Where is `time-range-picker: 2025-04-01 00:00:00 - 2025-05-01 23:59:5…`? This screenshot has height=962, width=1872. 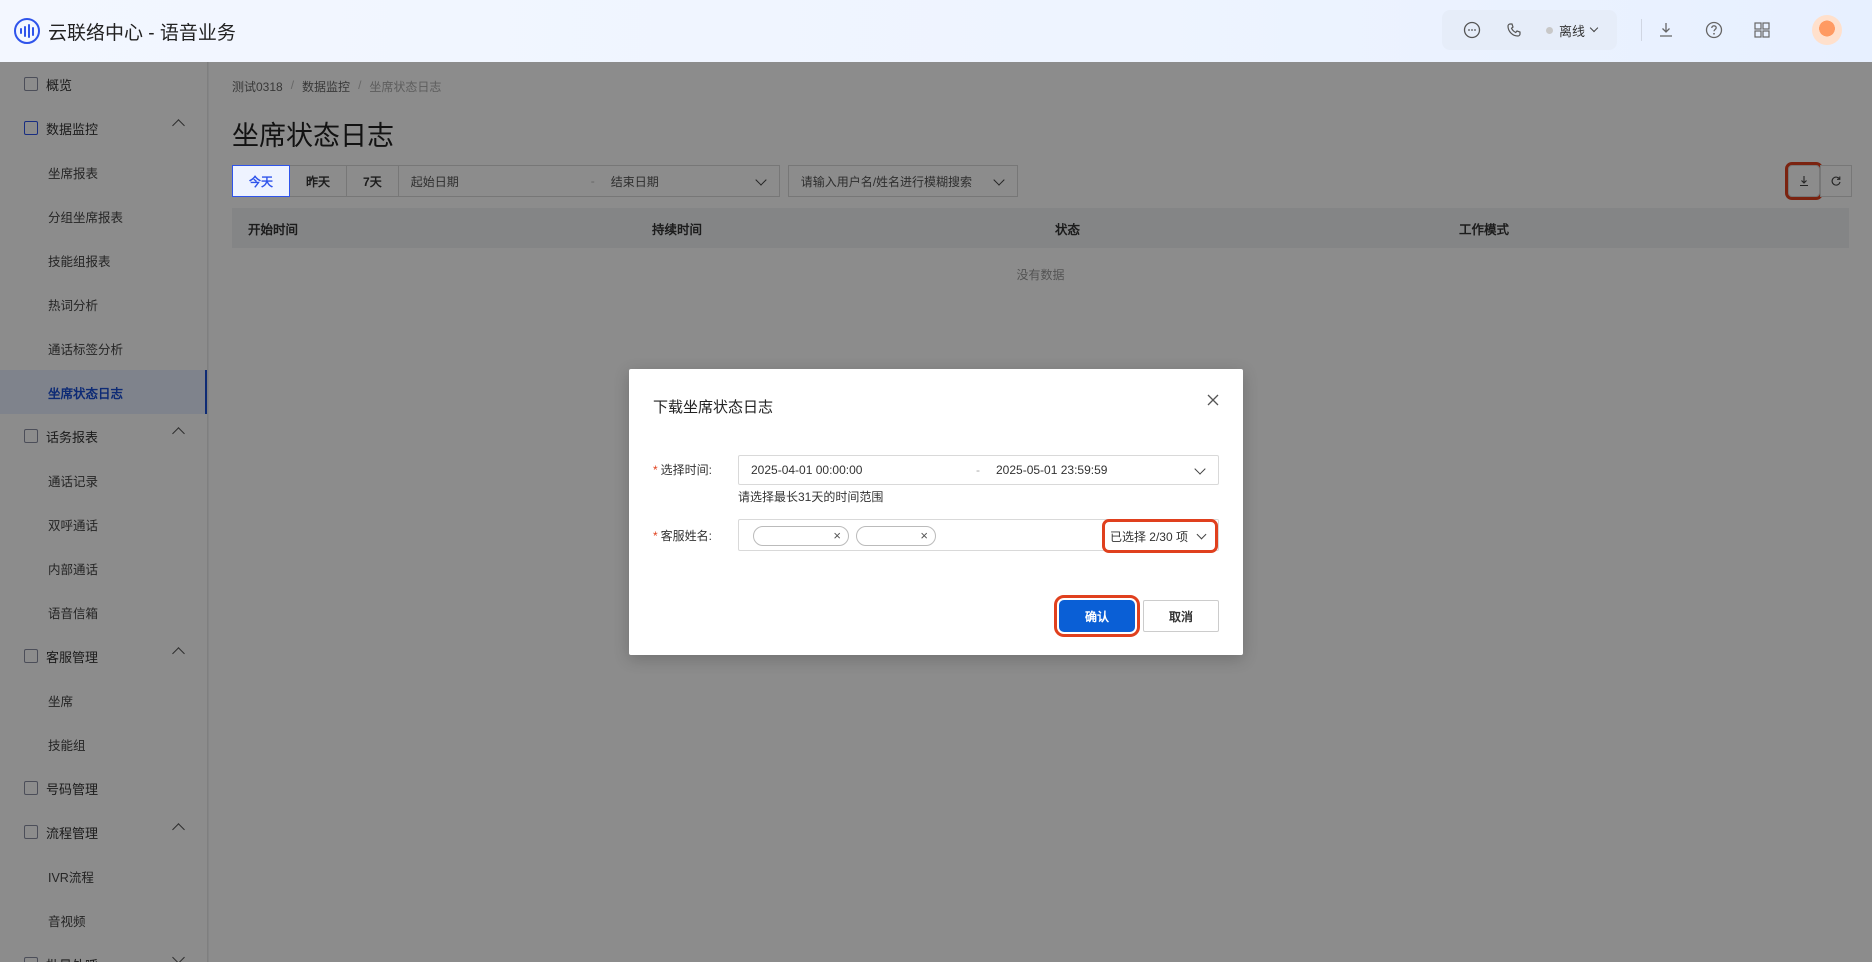
time-range-picker: 2025-04-01 00:00:00 - 2025-05-01 23:59:5… is located at coordinates (978, 470).